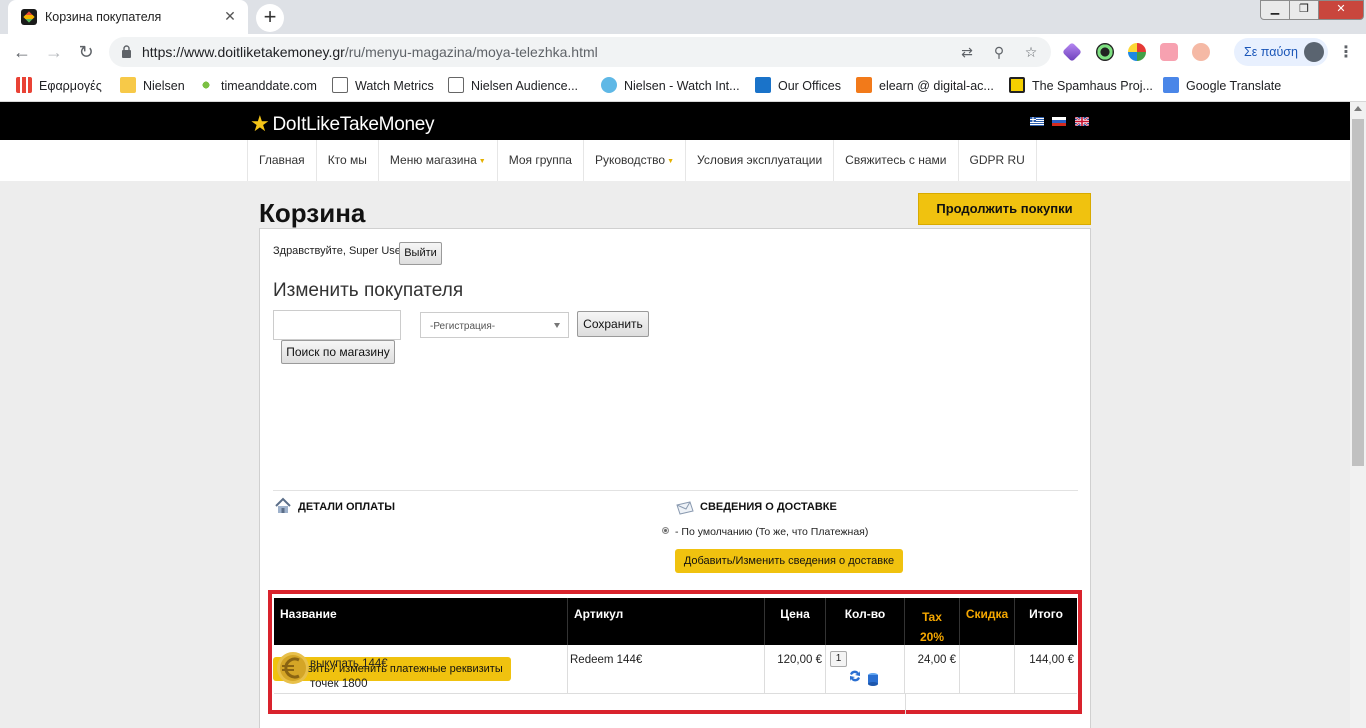 This screenshot has height=728, width=1366. I want to click on camera-extension-icon, so click(1105, 52).